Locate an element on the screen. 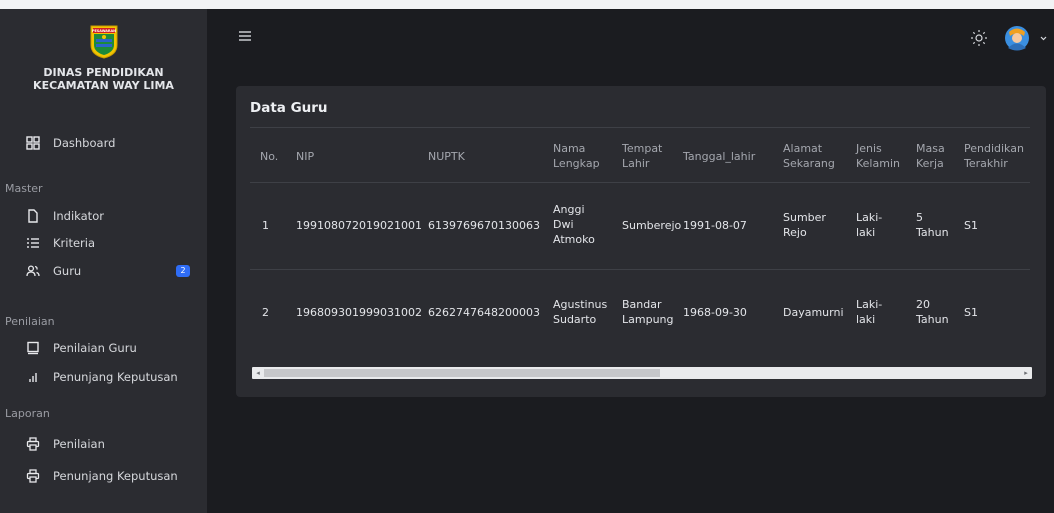  browser-top-strip is located at coordinates (527, 4).